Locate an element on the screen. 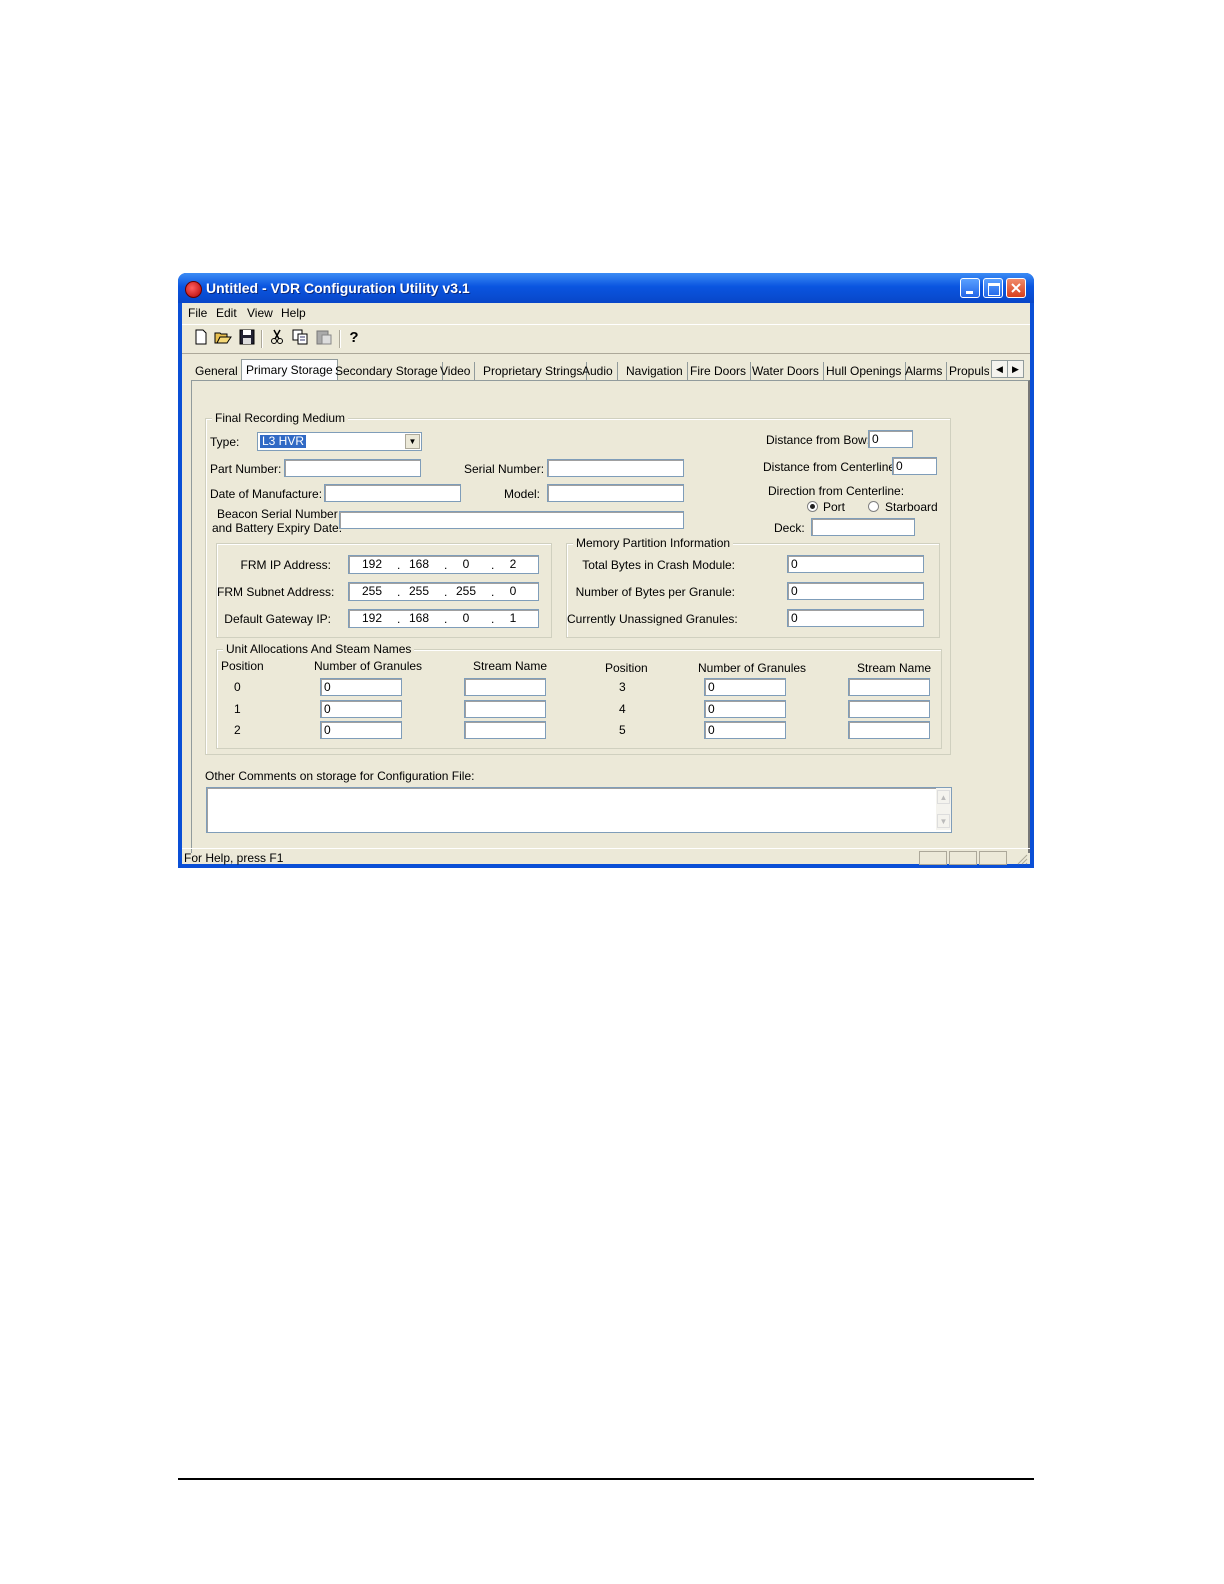 This screenshot has height=1584, width=1224. cut-icon is located at coordinates (277, 338).